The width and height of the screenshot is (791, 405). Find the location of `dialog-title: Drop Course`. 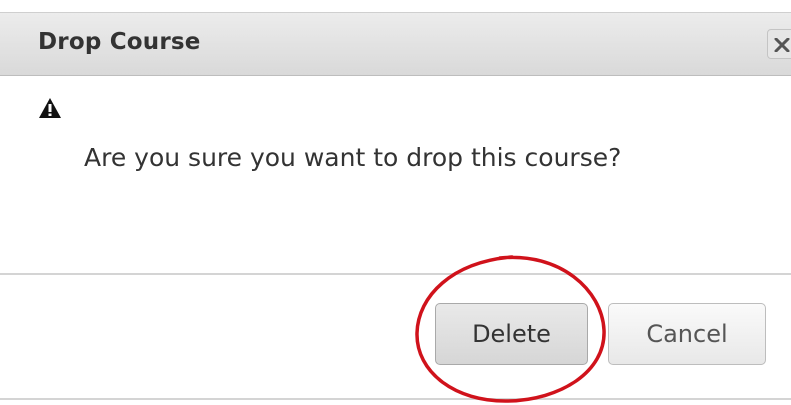

dialog-title: Drop Course is located at coordinates (119, 42).